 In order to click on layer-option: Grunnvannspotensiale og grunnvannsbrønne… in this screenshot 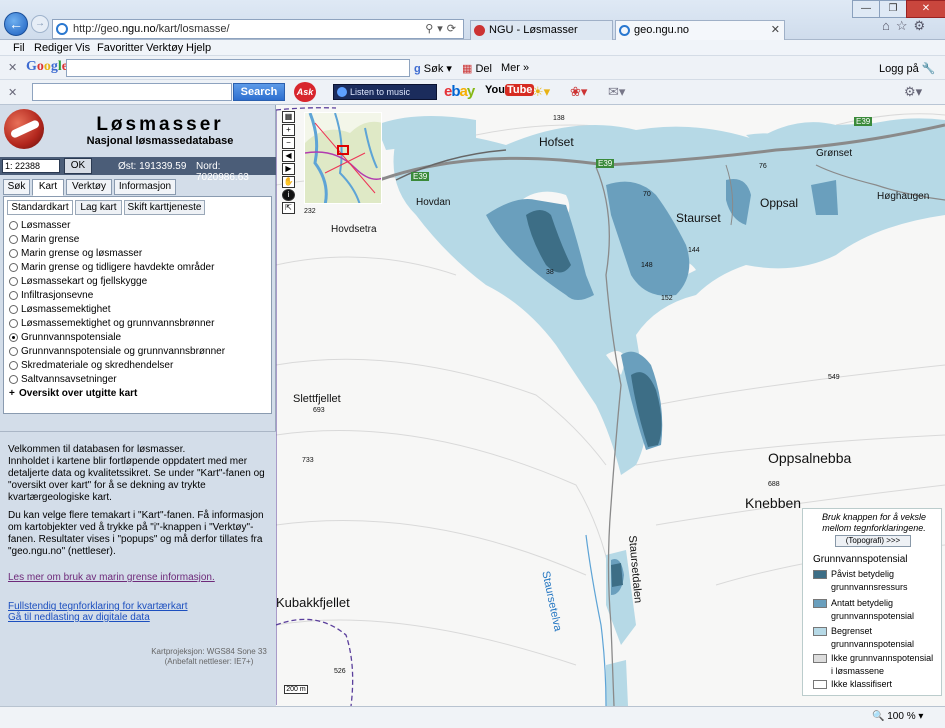, I will do `click(117, 352)`.